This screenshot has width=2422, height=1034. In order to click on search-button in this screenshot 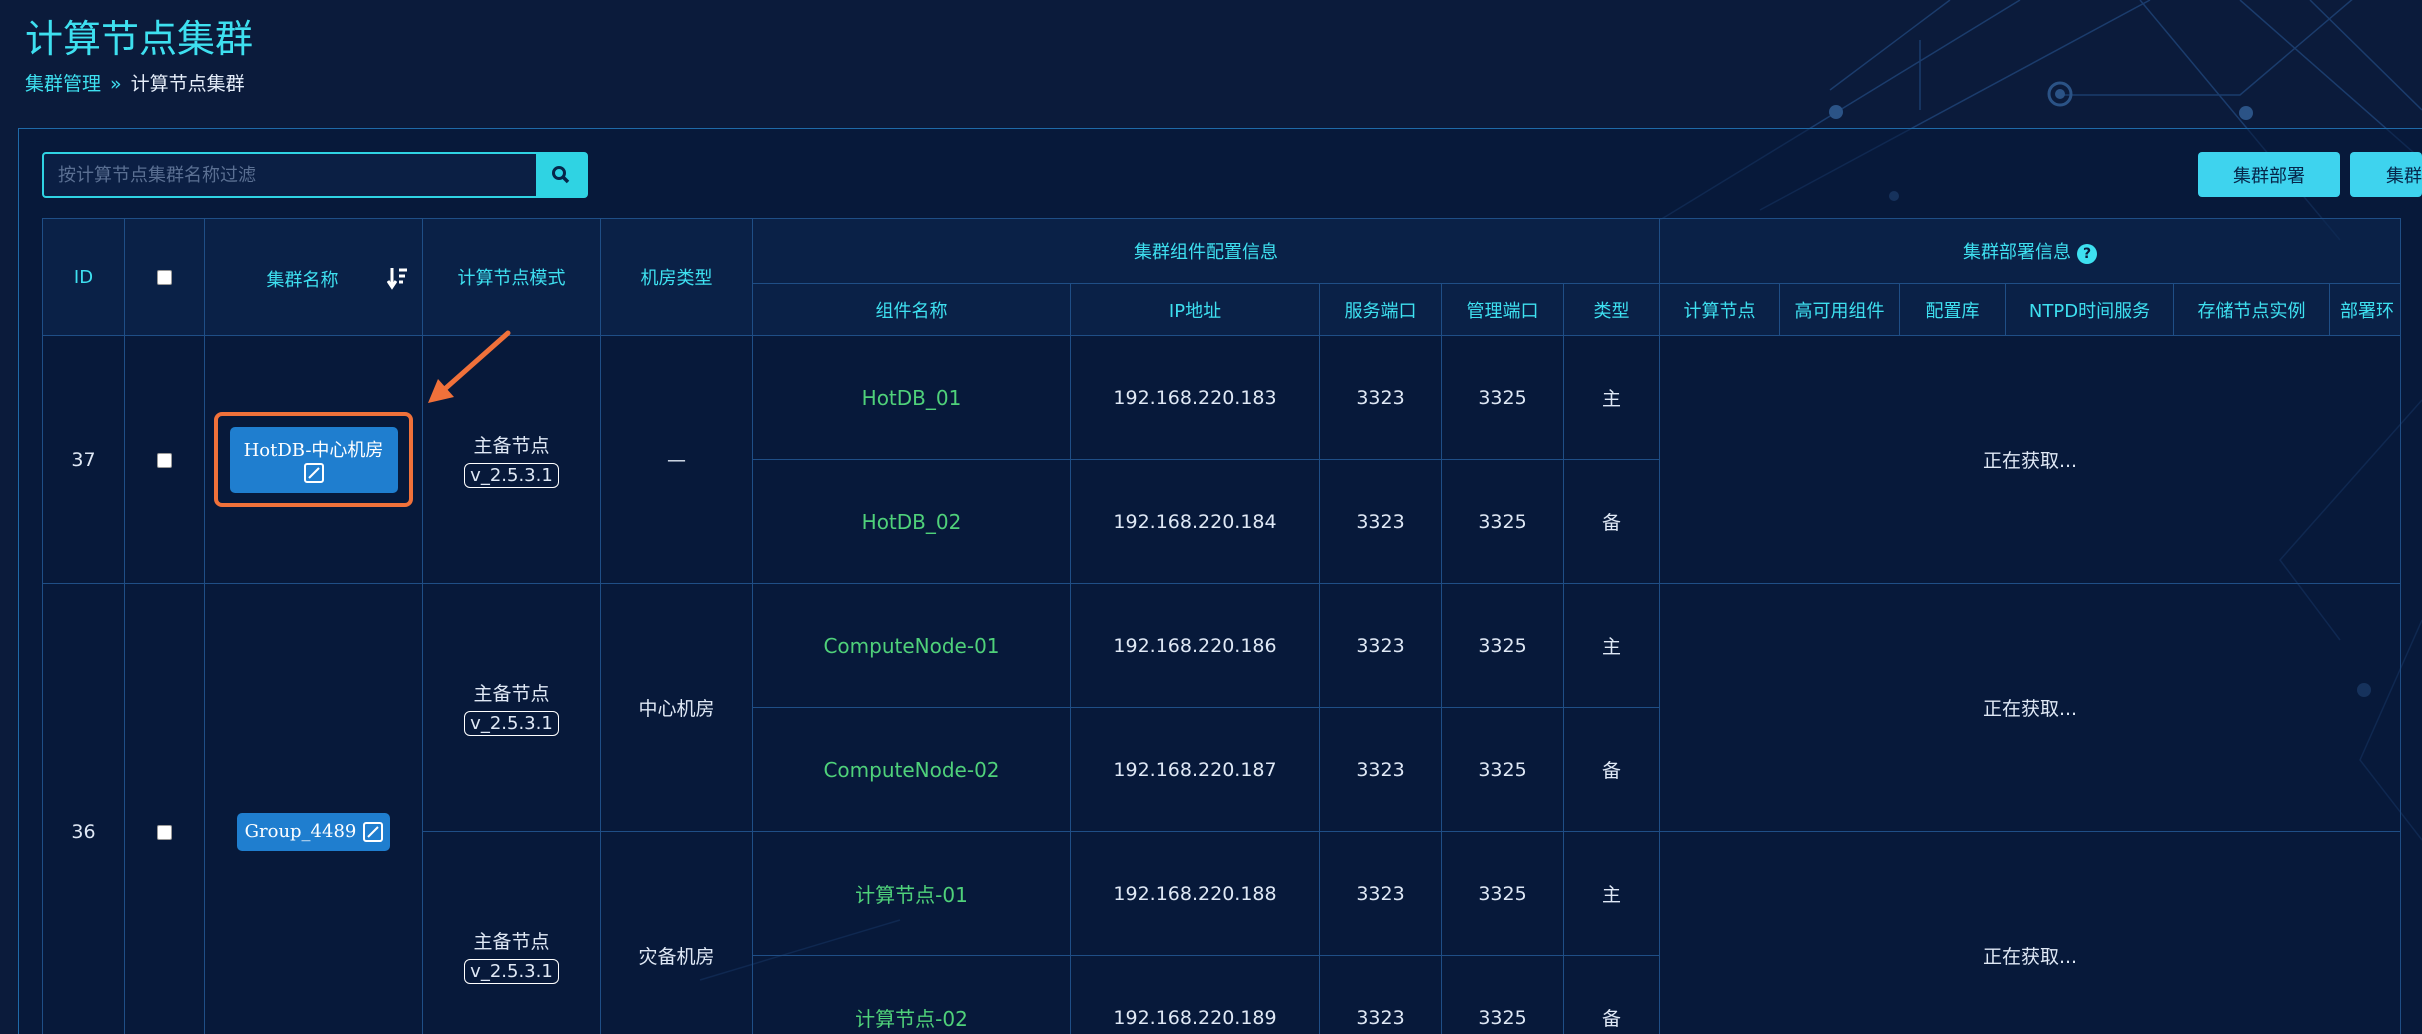, I will do `click(561, 175)`.